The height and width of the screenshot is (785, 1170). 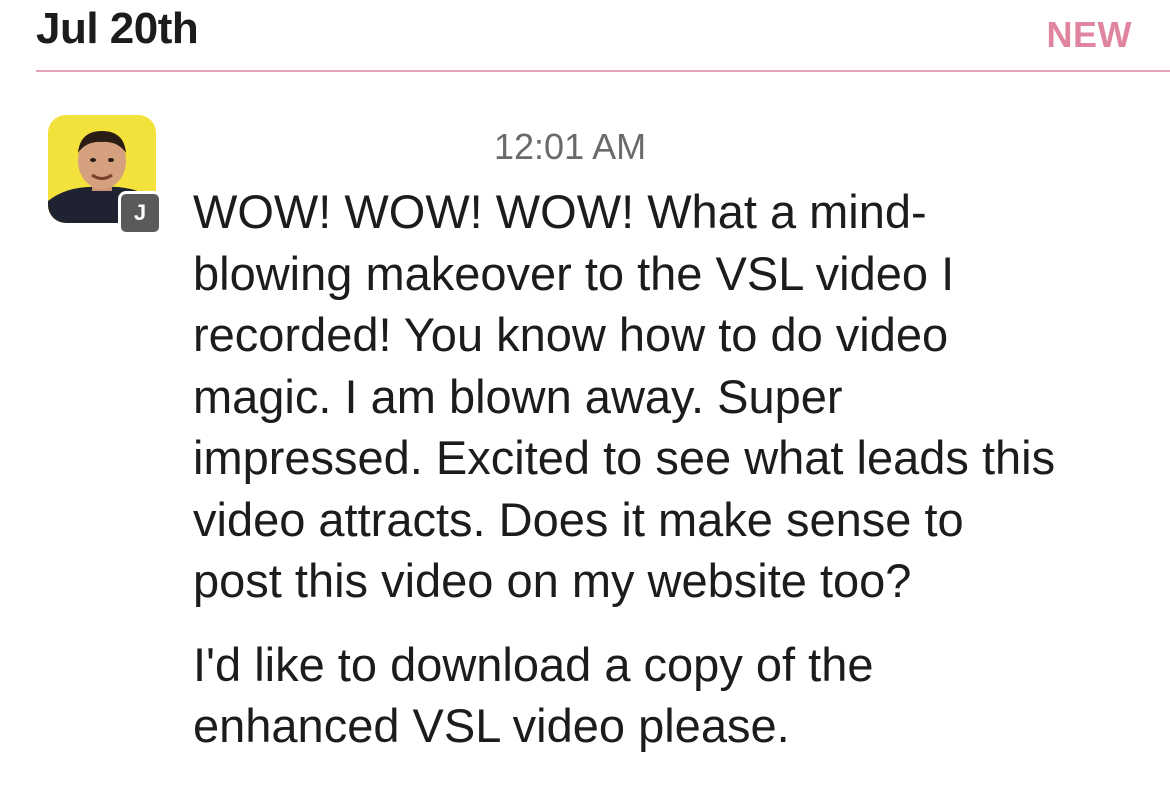 I want to click on user-initial-badge: J, so click(x=140, y=213).